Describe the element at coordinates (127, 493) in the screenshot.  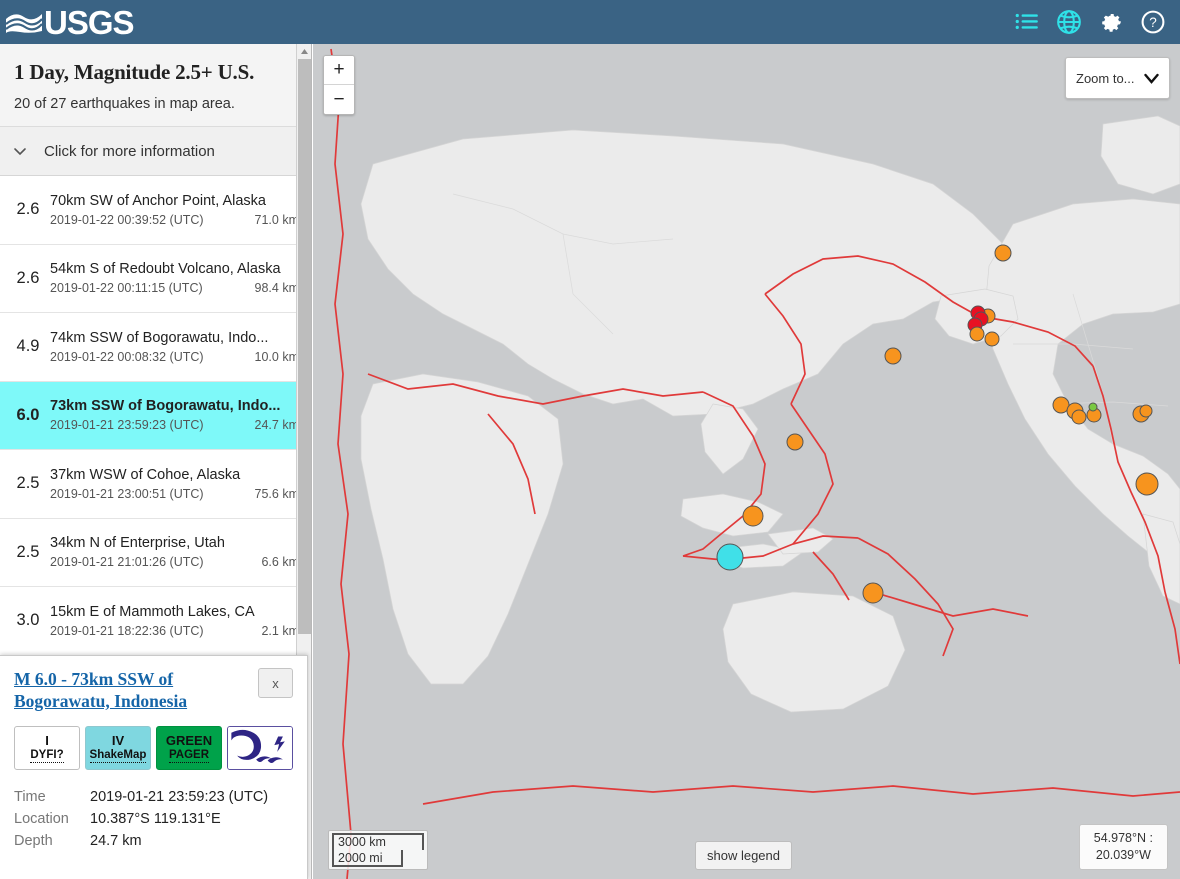
I see `earthquake-time: 2019-01-21 23:00:51 (UTC)` at that location.